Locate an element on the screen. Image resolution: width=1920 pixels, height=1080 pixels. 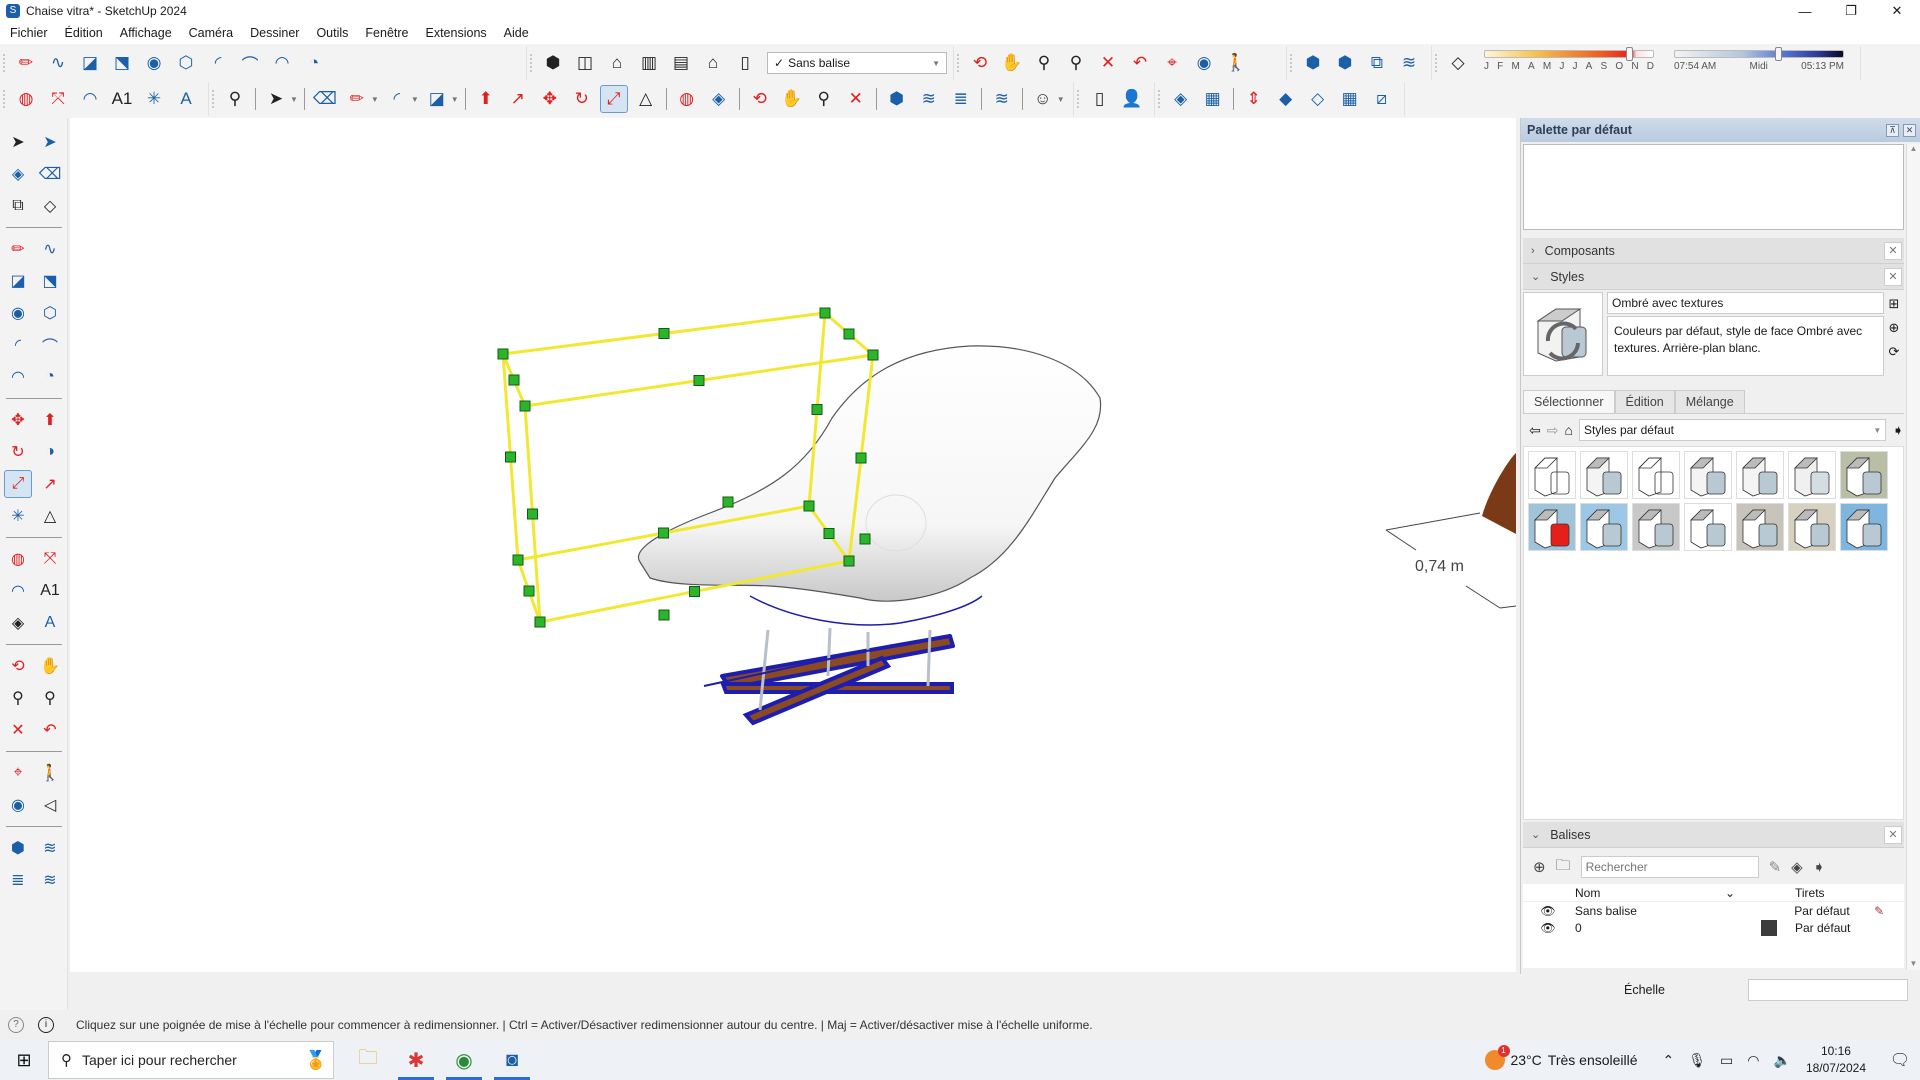
3d-text-icon: A is located at coordinates (186, 99).